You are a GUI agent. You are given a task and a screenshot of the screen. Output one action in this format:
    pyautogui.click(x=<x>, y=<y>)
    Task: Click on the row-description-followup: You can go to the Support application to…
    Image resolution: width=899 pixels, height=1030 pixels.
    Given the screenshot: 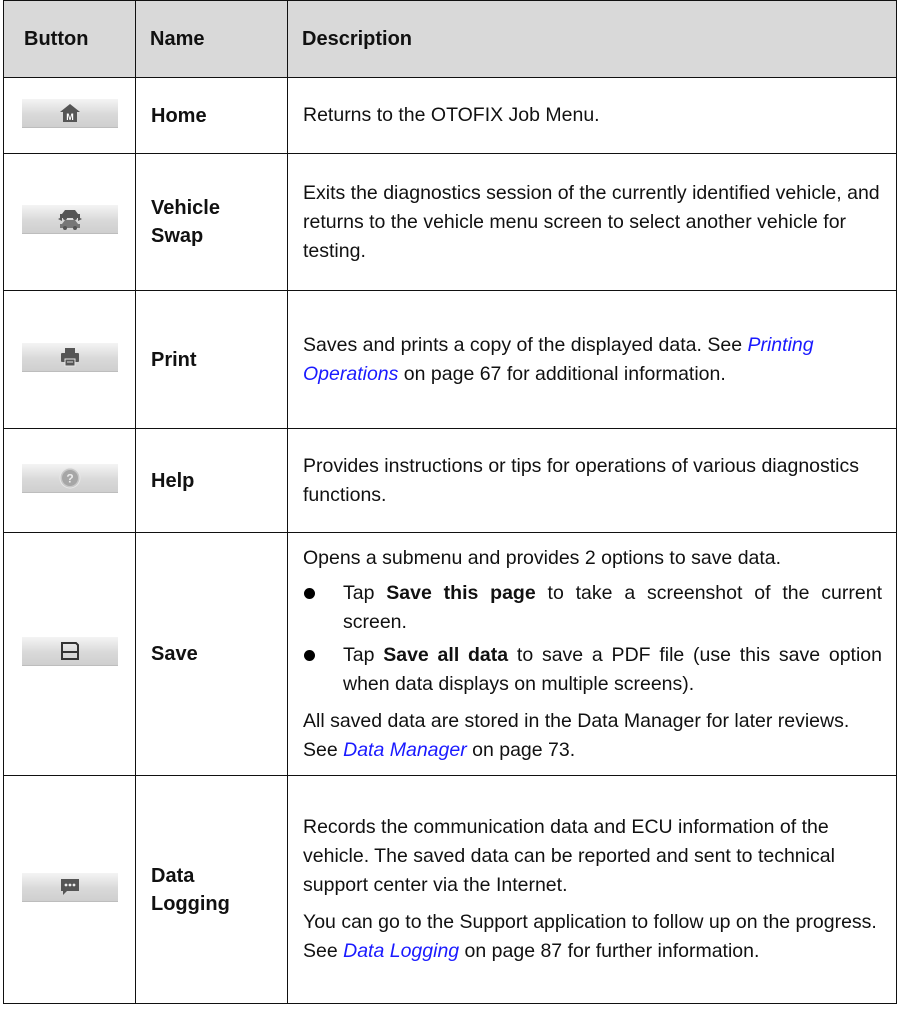 What is the action you would take?
    pyautogui.click(x=590, y=936)
    